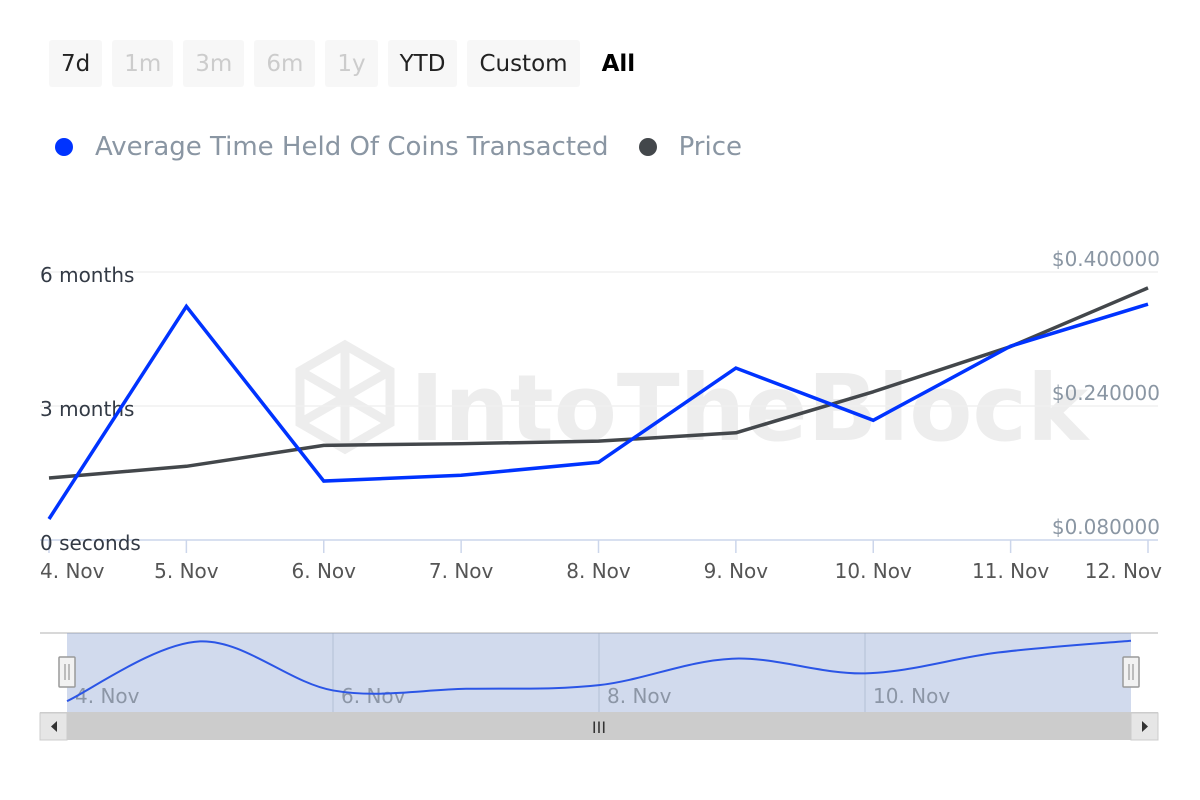 This screenshot has width=1200, height=800. Describe the element at coordinates (599, 686) in the screenshot. I see `navigator: 4. Nov 6. Nov 8. Nov 10. Nov III` at that location.